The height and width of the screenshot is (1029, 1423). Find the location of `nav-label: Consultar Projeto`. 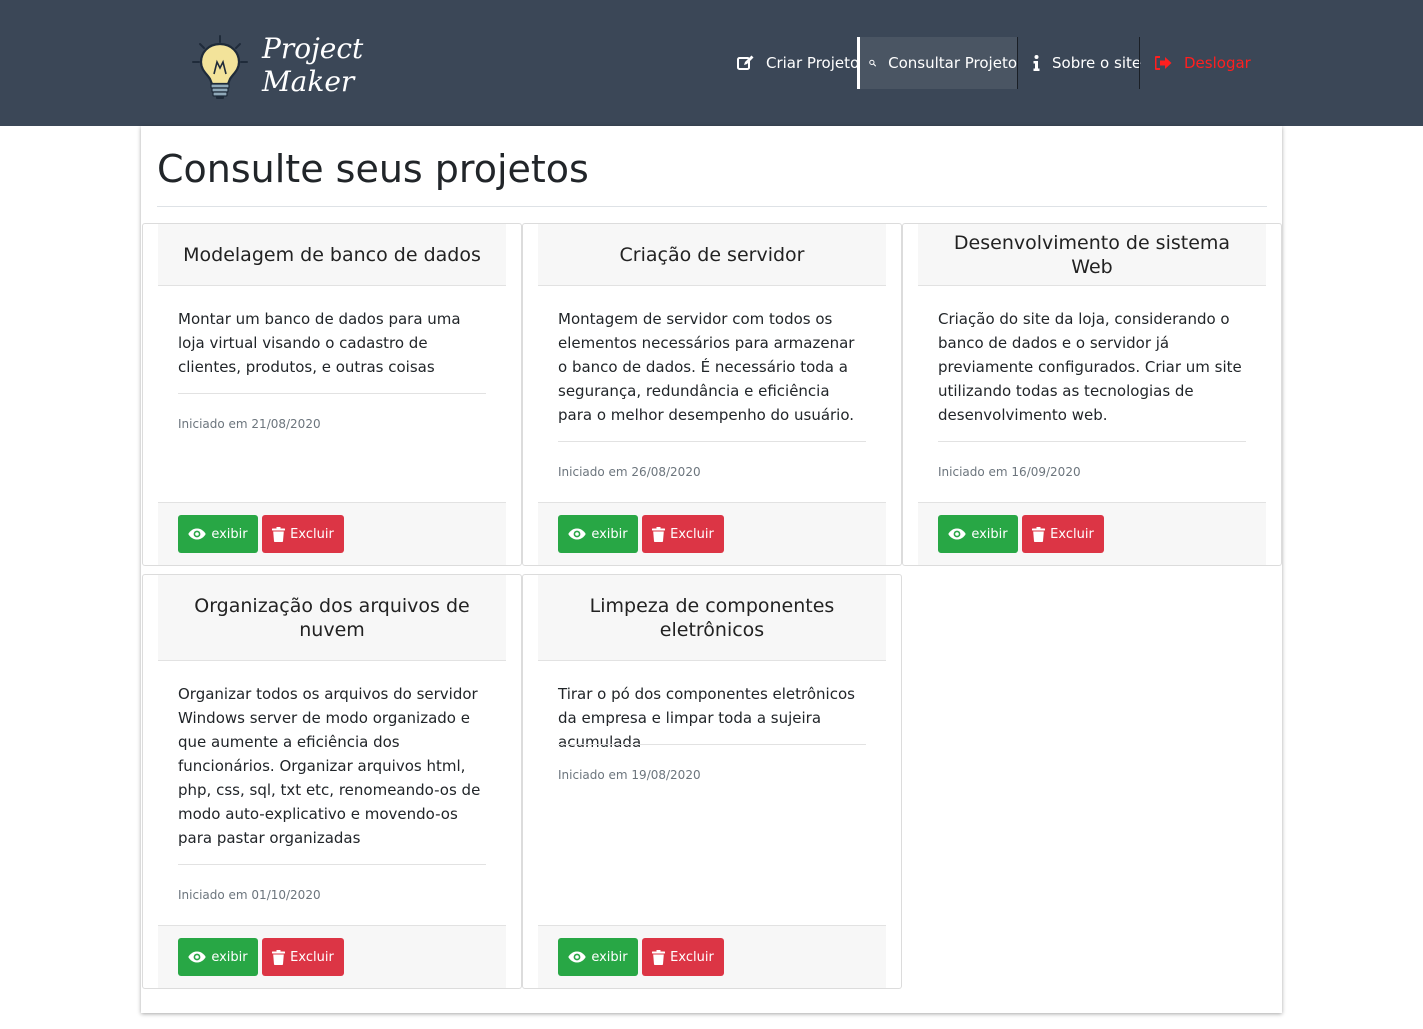

nav-label: Consultar Projeto is located at coordinates (952, 63).